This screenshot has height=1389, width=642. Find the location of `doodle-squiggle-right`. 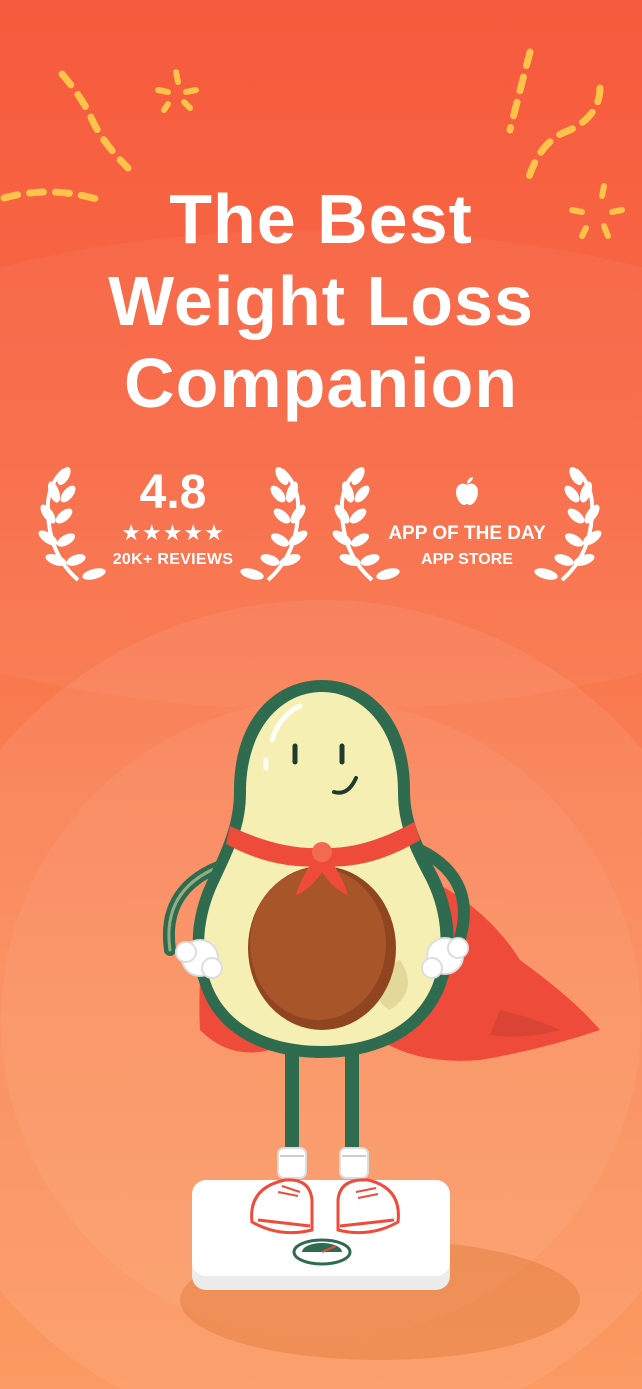

doodle-squiggle-right is located at coordinates (564, 134).